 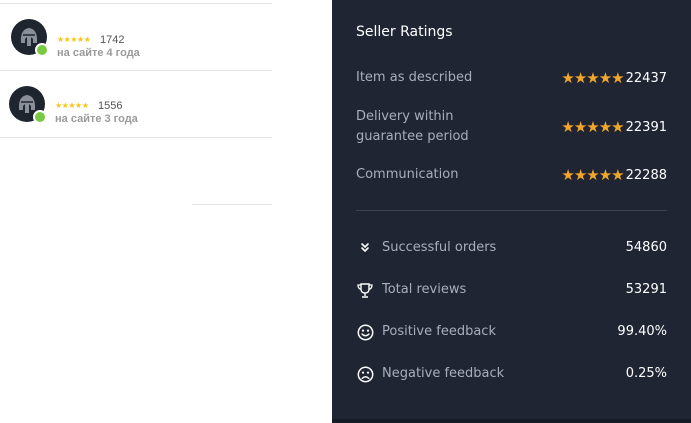 I want to click on smile-icon, so click(x=365, y=332).